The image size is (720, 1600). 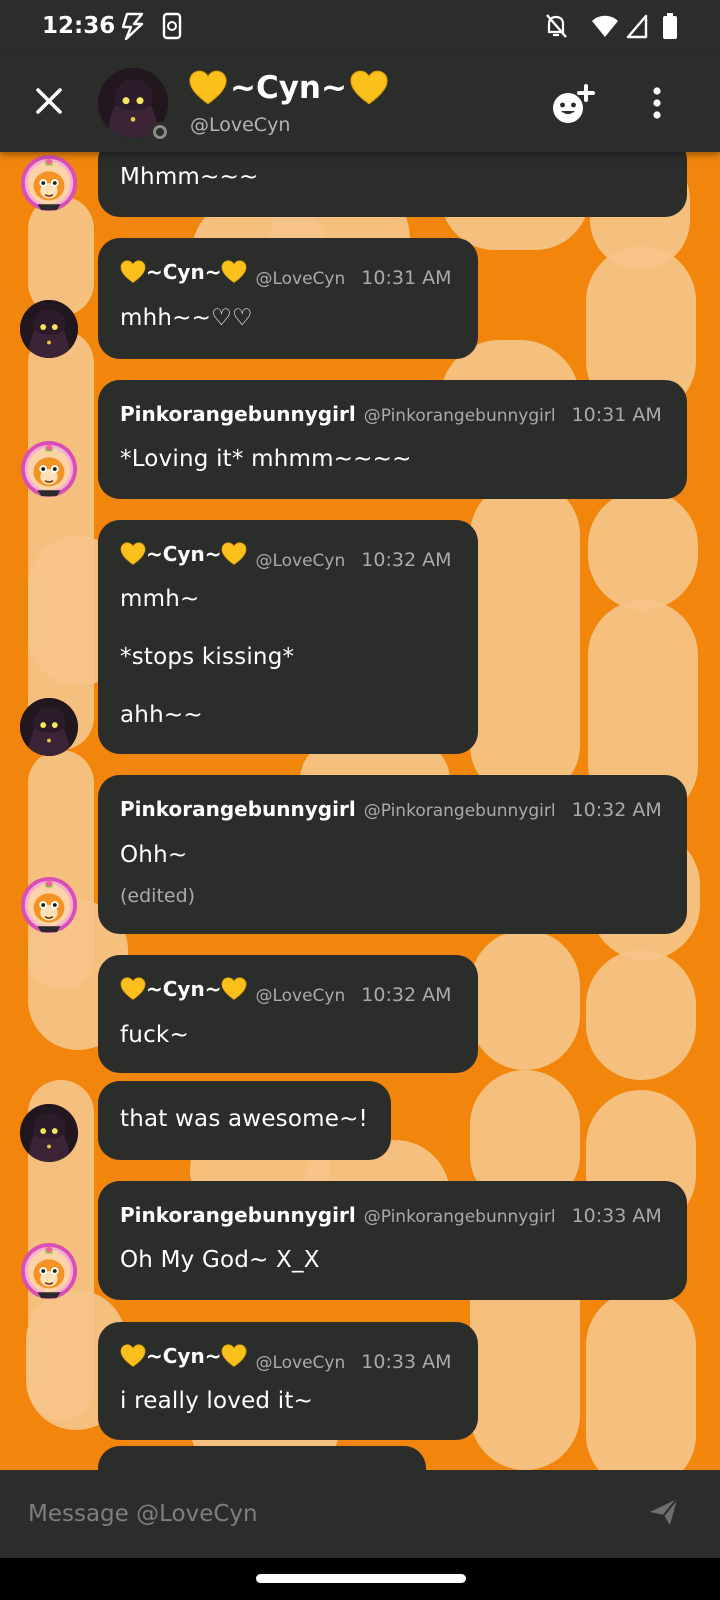 I want to click on message-text: i really loved it~, so click(x=217, y=1401).